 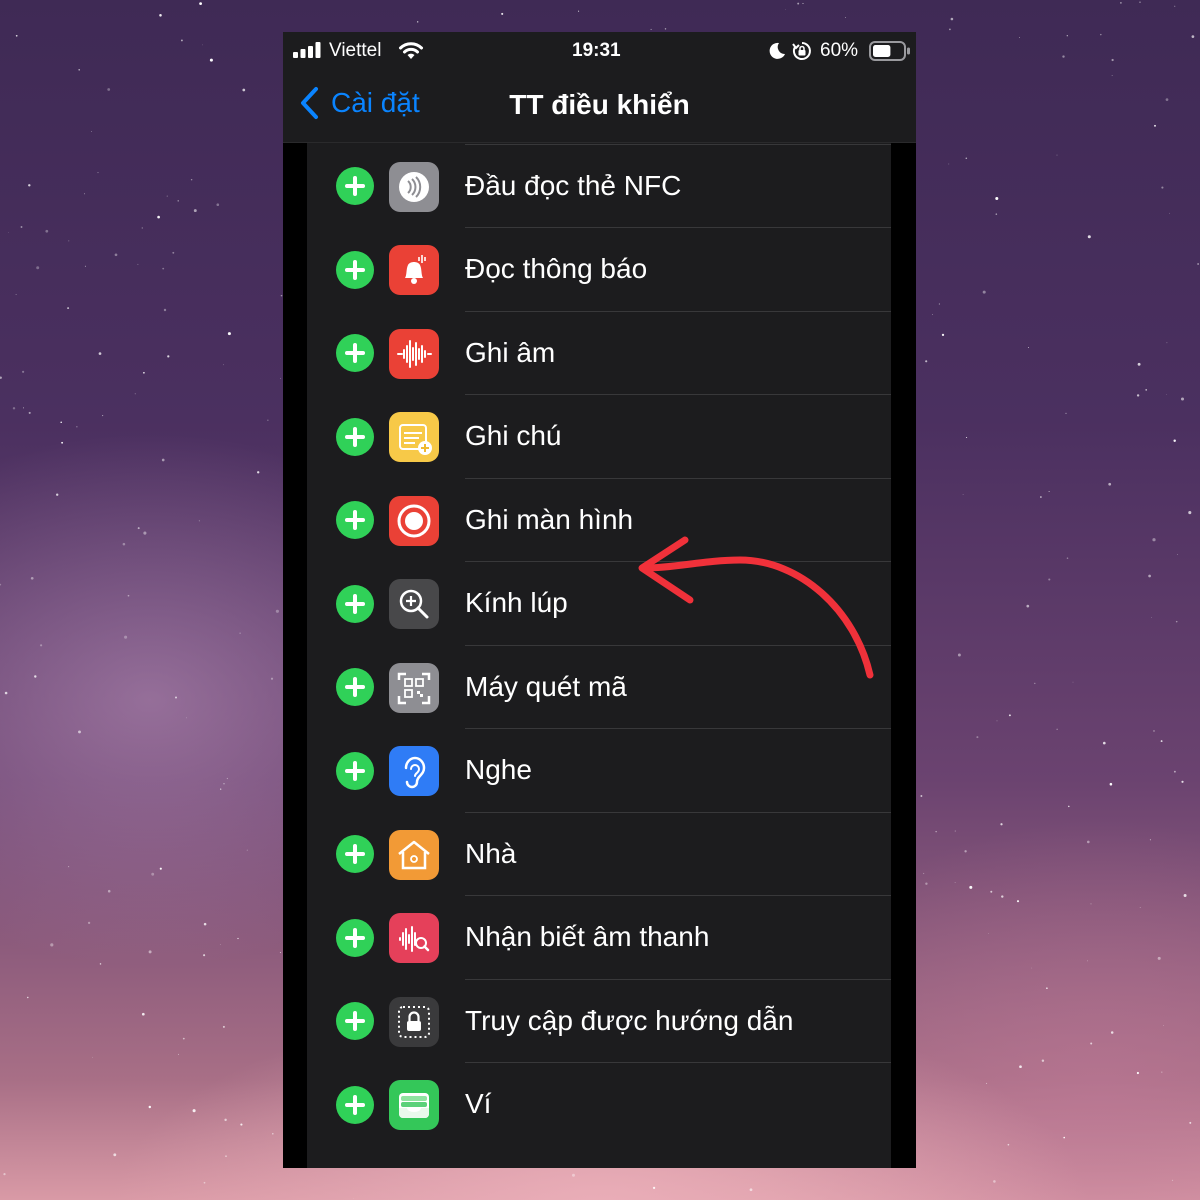 I want to click on list-item: Đọc thông báo, so click(x=599, y=270).